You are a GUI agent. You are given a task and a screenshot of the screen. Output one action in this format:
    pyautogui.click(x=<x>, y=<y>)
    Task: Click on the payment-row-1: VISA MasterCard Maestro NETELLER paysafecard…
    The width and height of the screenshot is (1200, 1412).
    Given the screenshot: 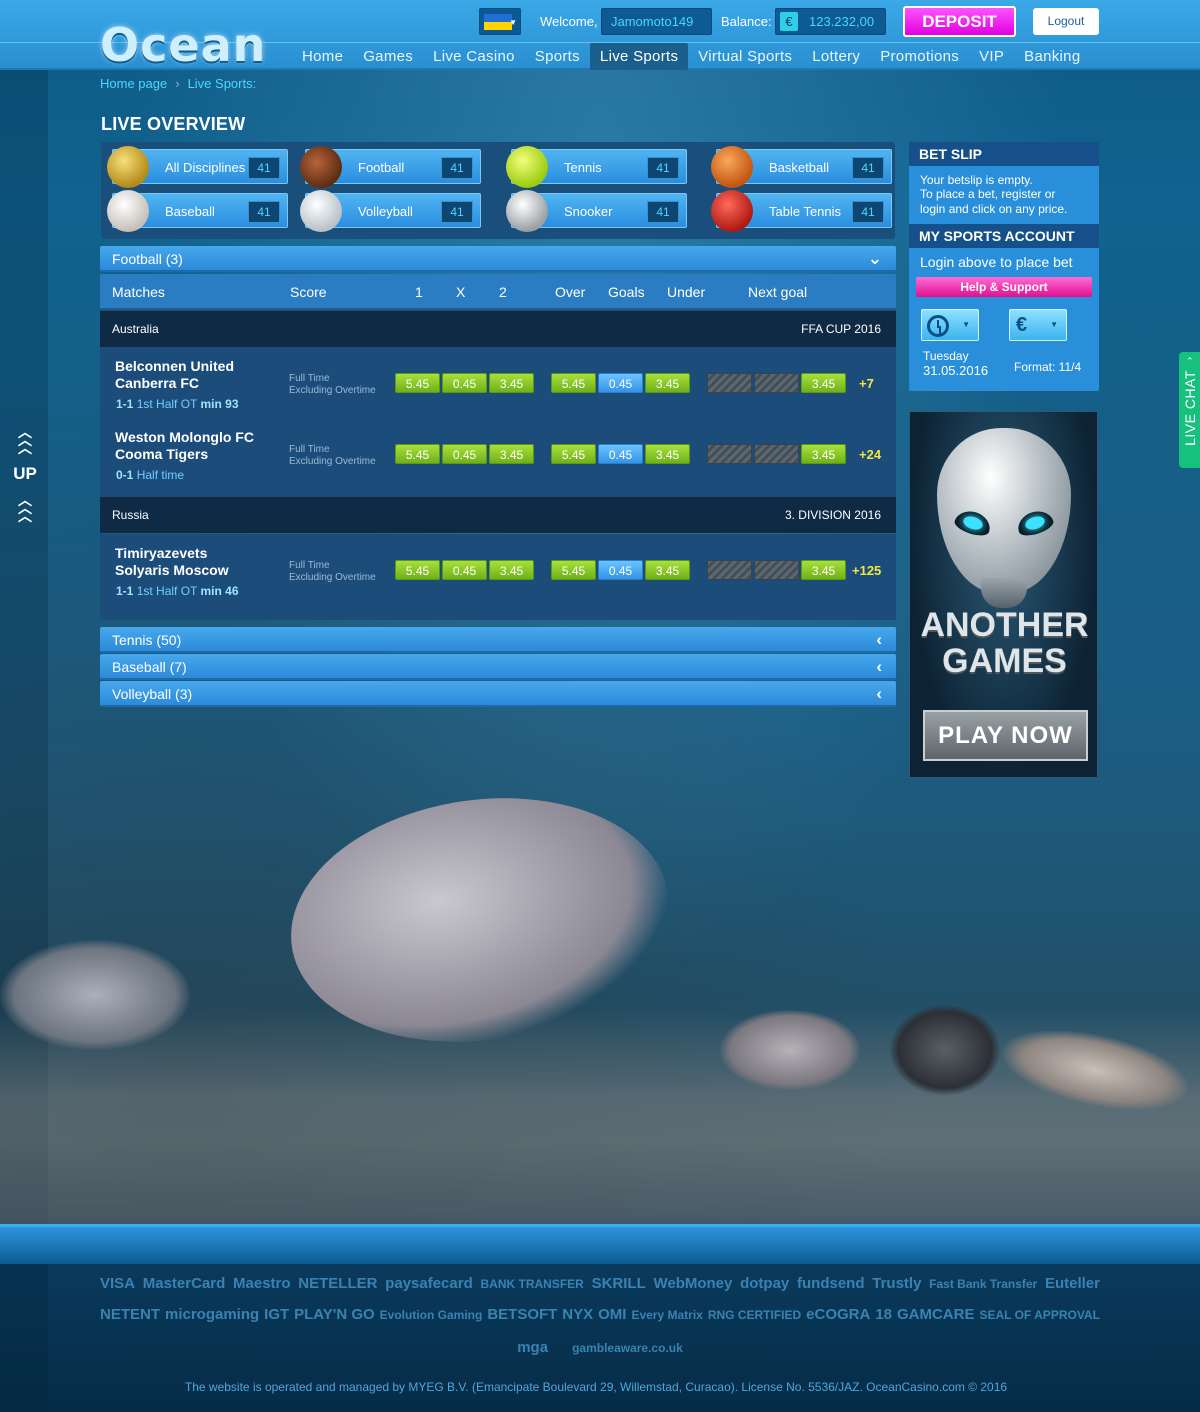 What is the action you would take?
    pyautogui.click(x=600, y=1283)
    